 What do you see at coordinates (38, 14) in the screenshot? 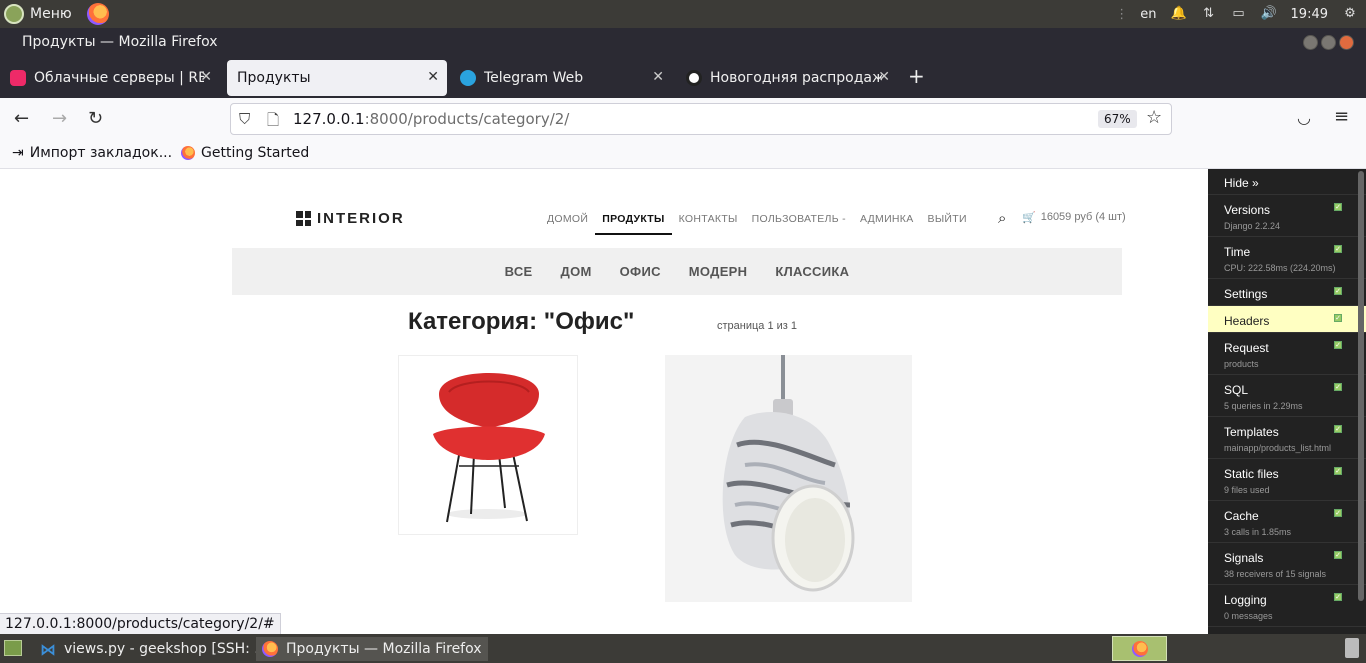
I see `os-menu-button: Меню` at bounding box center [38, 14].